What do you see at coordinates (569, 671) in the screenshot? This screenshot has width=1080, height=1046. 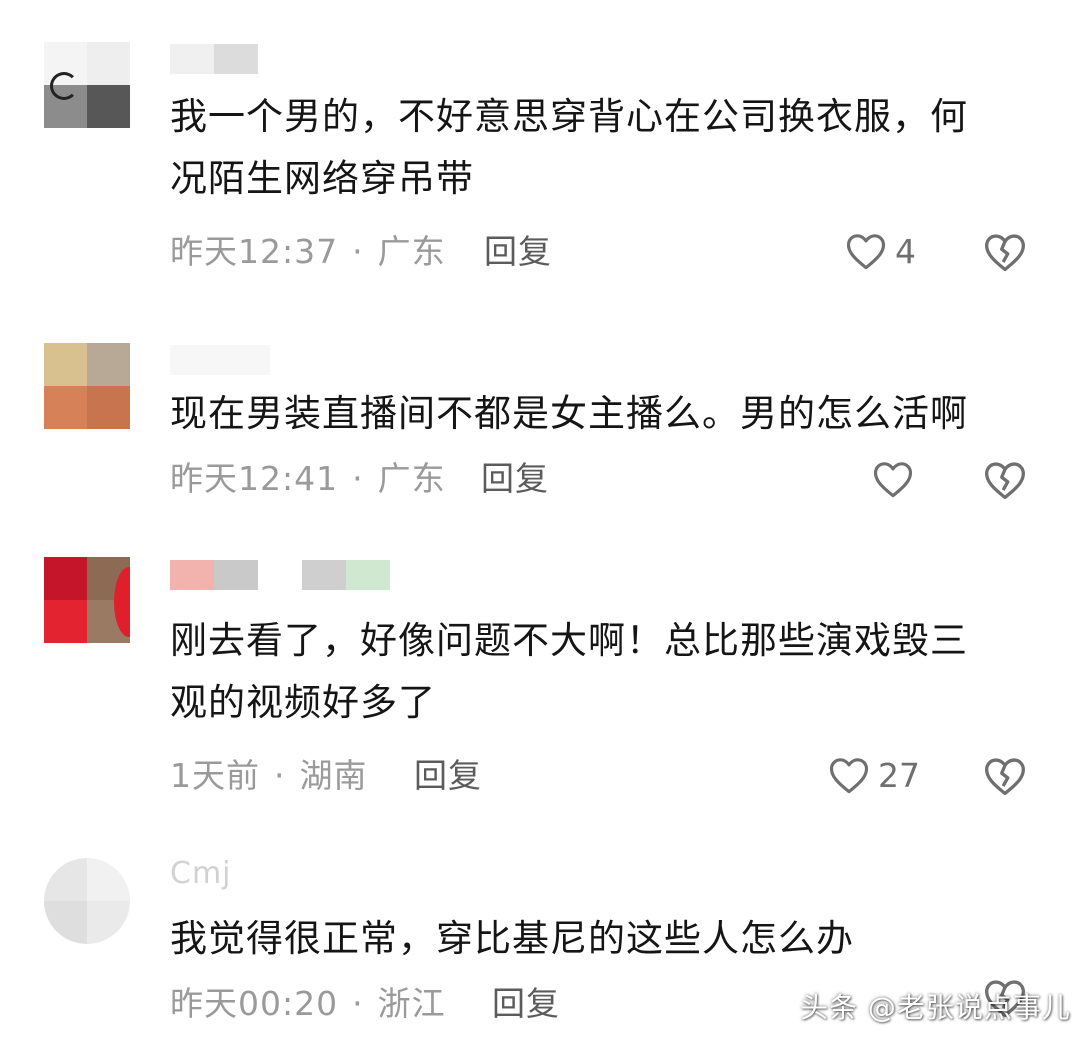 I see `comment-text: 刚去看了，好像问题不大啊！总比那些演戏毁三 观的视频好多了` at bounding box center [569, 671].